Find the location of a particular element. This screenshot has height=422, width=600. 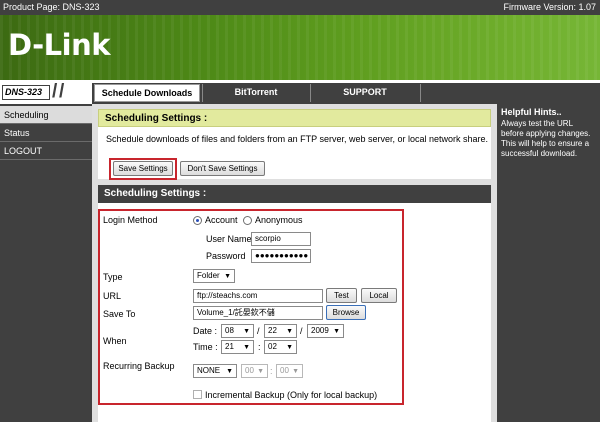

url-label: URL is located at coordinates (112, 296).